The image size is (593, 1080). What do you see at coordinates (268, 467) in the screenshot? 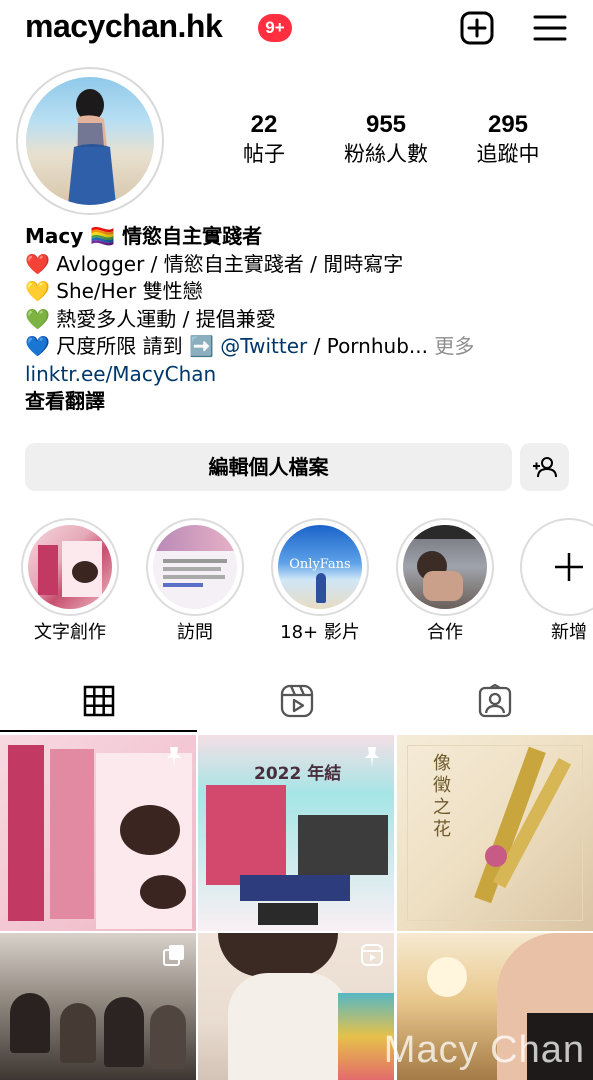
I see `edit-profile-button: 編輯個人檔案` at bounding box center [268, 467].